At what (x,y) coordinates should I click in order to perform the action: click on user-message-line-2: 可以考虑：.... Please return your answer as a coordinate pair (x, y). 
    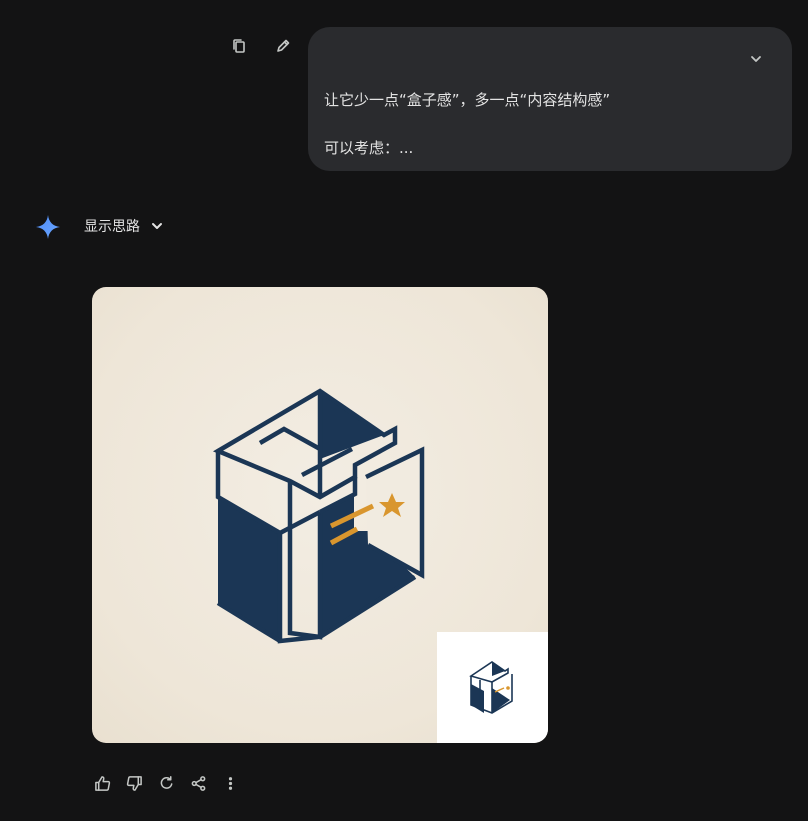
    Looking at the image, I should click on (369, 148).